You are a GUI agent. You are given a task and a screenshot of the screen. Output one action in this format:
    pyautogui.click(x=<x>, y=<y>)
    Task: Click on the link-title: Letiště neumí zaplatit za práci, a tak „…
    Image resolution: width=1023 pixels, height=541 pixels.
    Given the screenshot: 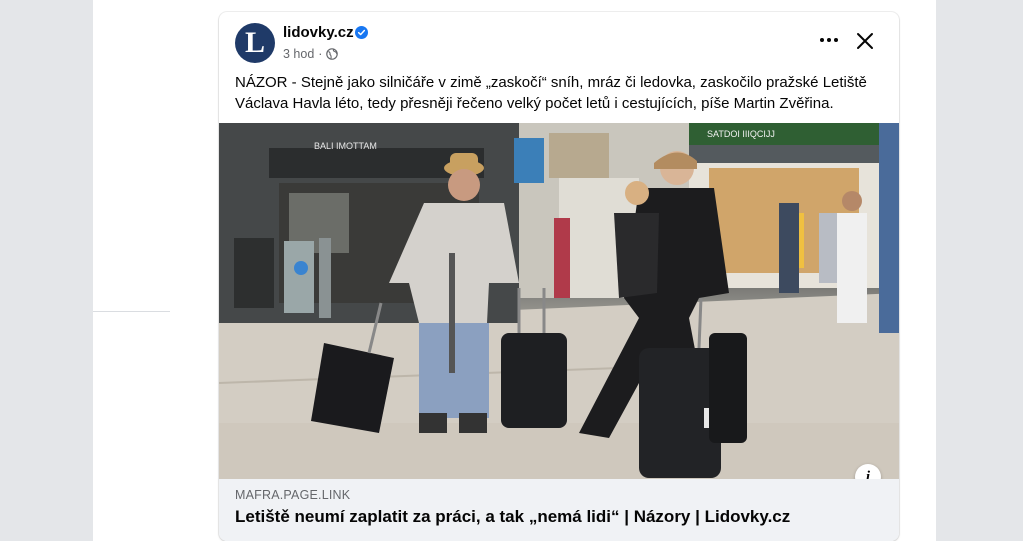 What is the action you would take?
    pyautogui.click(x=512, y=517)
    